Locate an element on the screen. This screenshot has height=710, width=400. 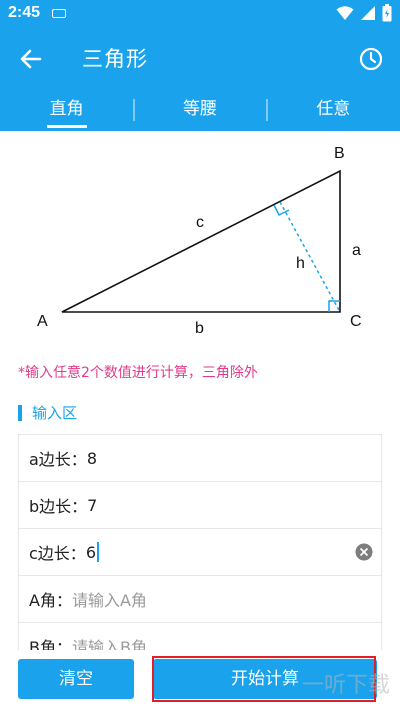
clear-input-icon is located at coordinates (364, 552).